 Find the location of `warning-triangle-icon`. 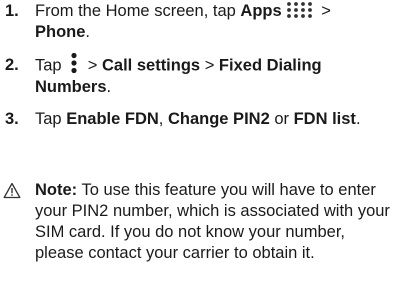

warning-triangle-icon is located at coordinates (12, 190).